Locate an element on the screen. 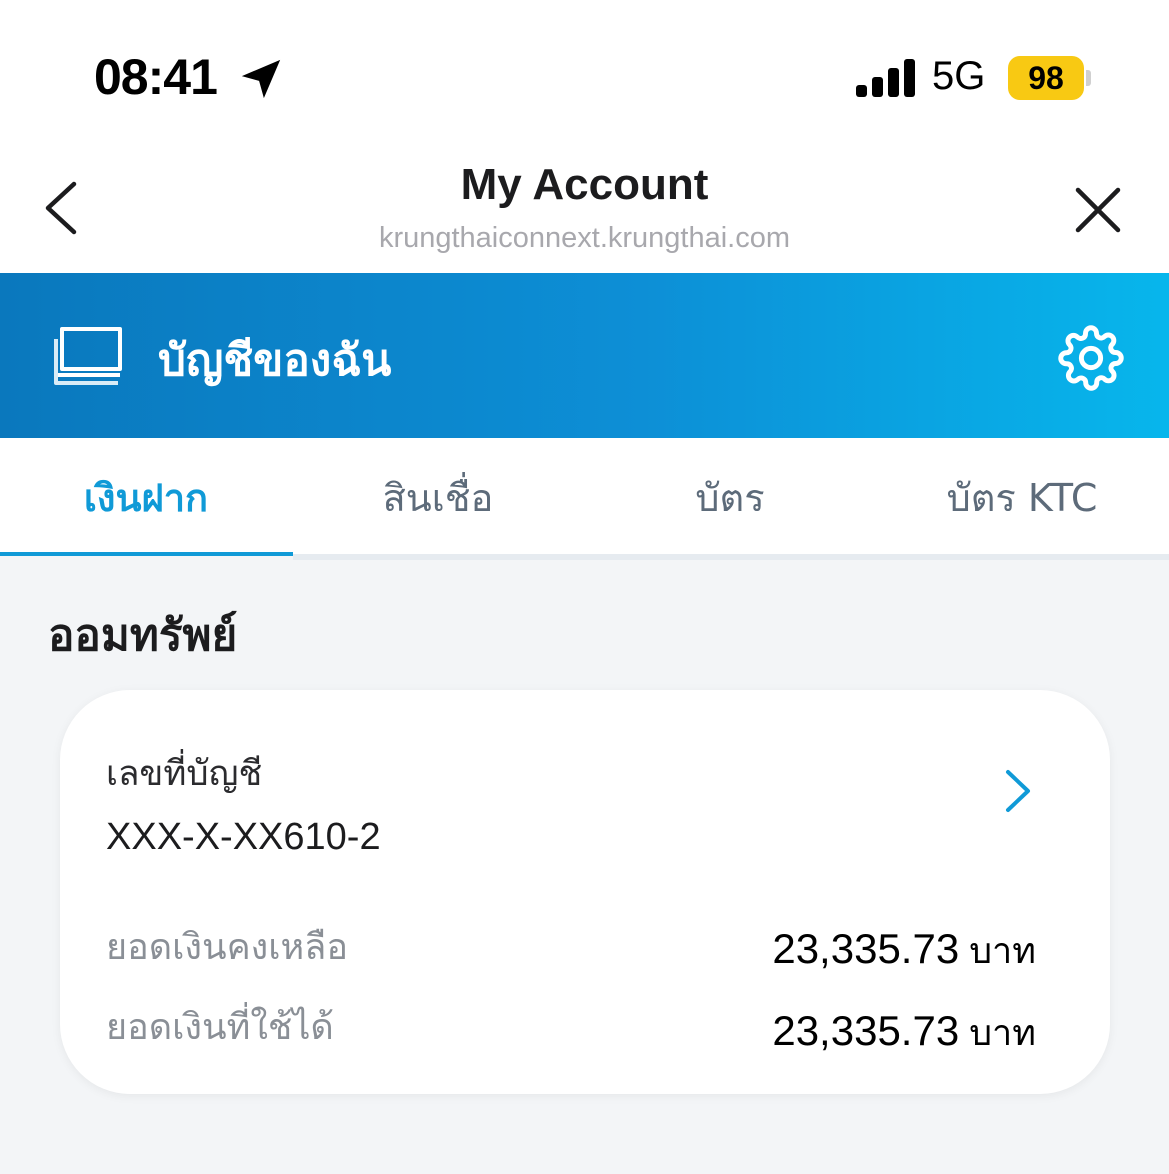 Image resolution: width=1169 pixels, height=1174 pixels. gear-icon is located at coordinates (1091, 358).